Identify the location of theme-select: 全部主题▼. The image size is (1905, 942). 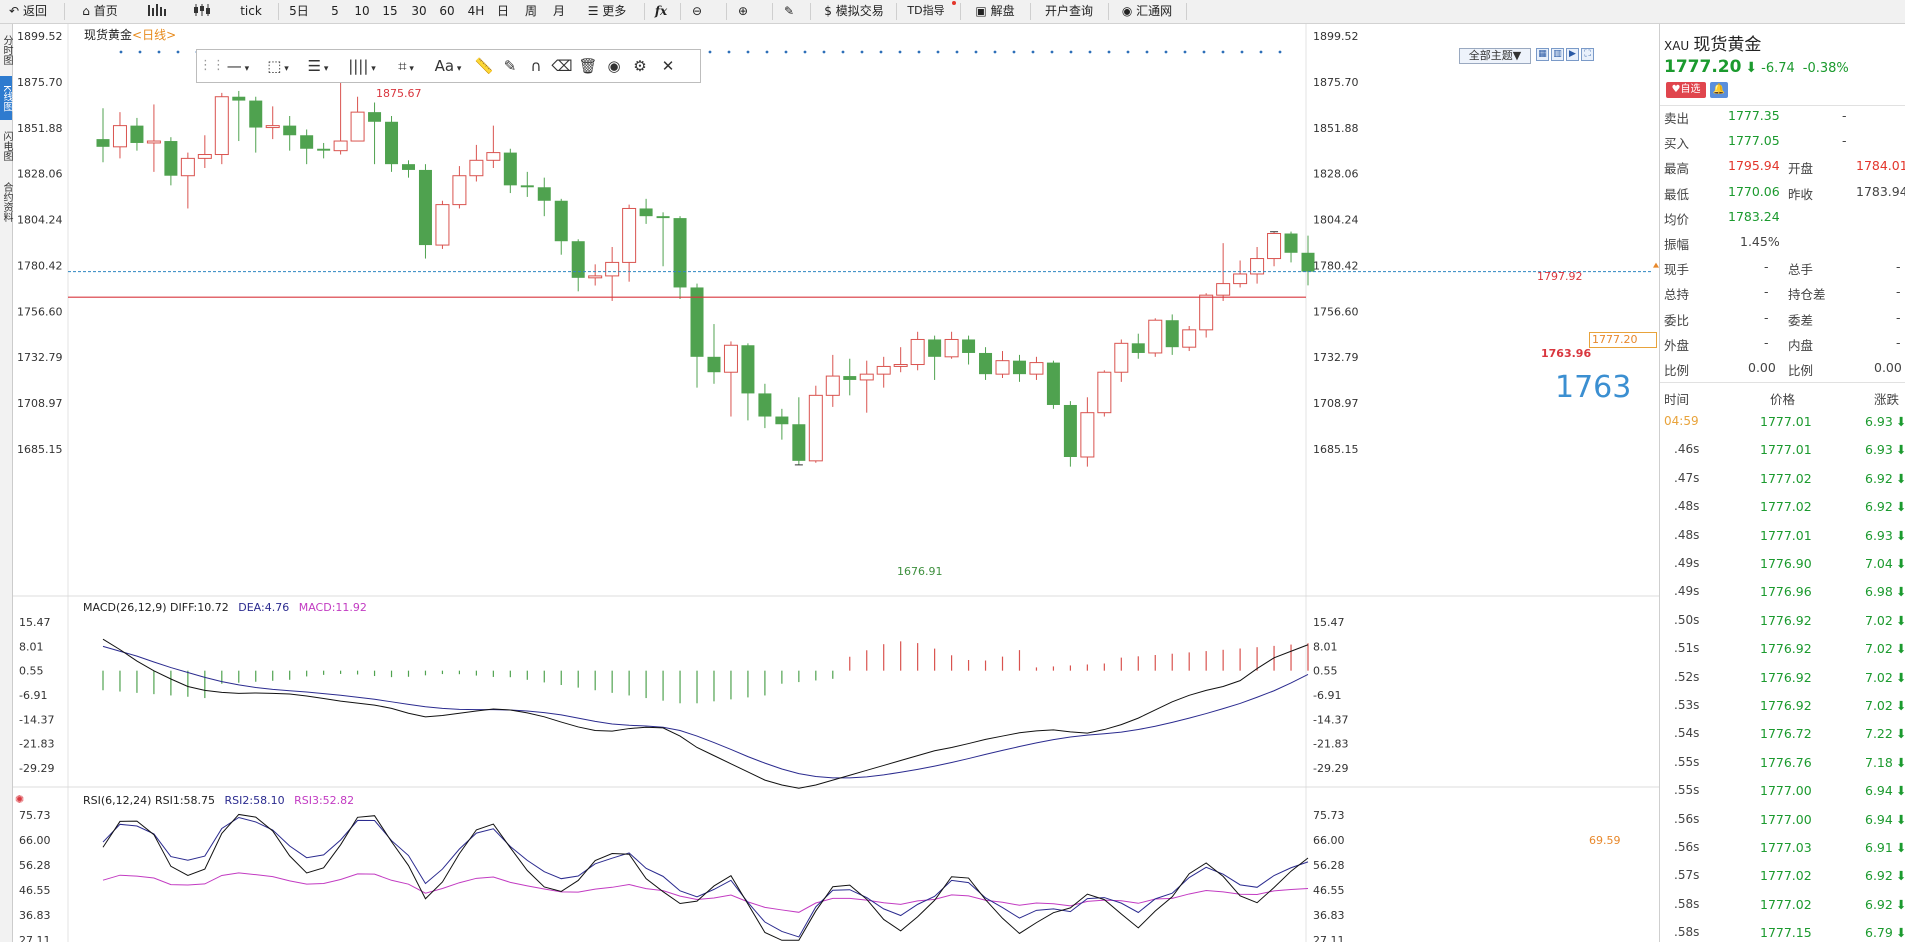
(1495, 56).